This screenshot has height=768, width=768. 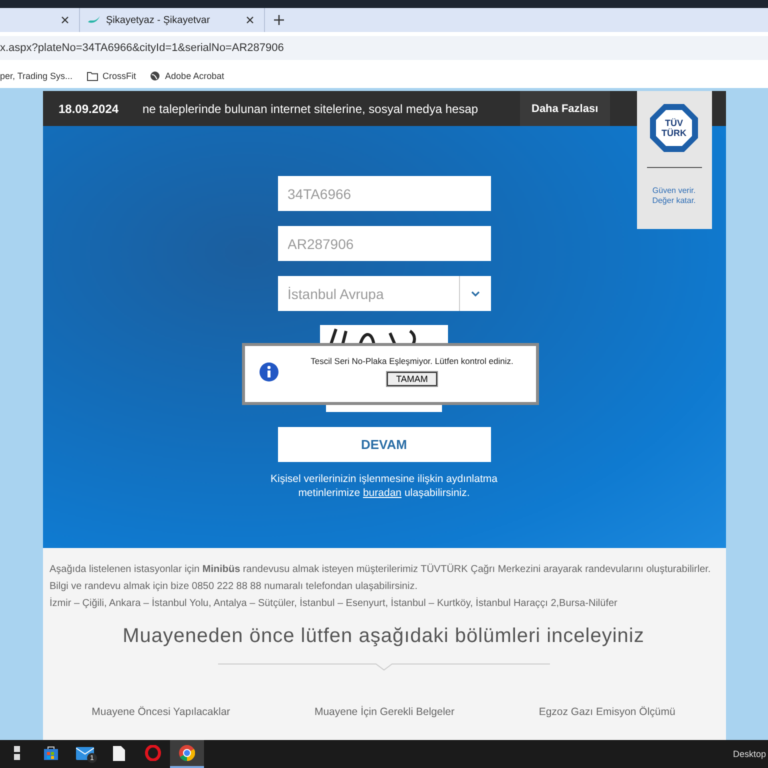 I want to click on info-text: Bilgi ve randevu almak için bize 0850 222 88 88 numaralı telefondan ulaşabilirsiniz., so click(x=234, y=587).